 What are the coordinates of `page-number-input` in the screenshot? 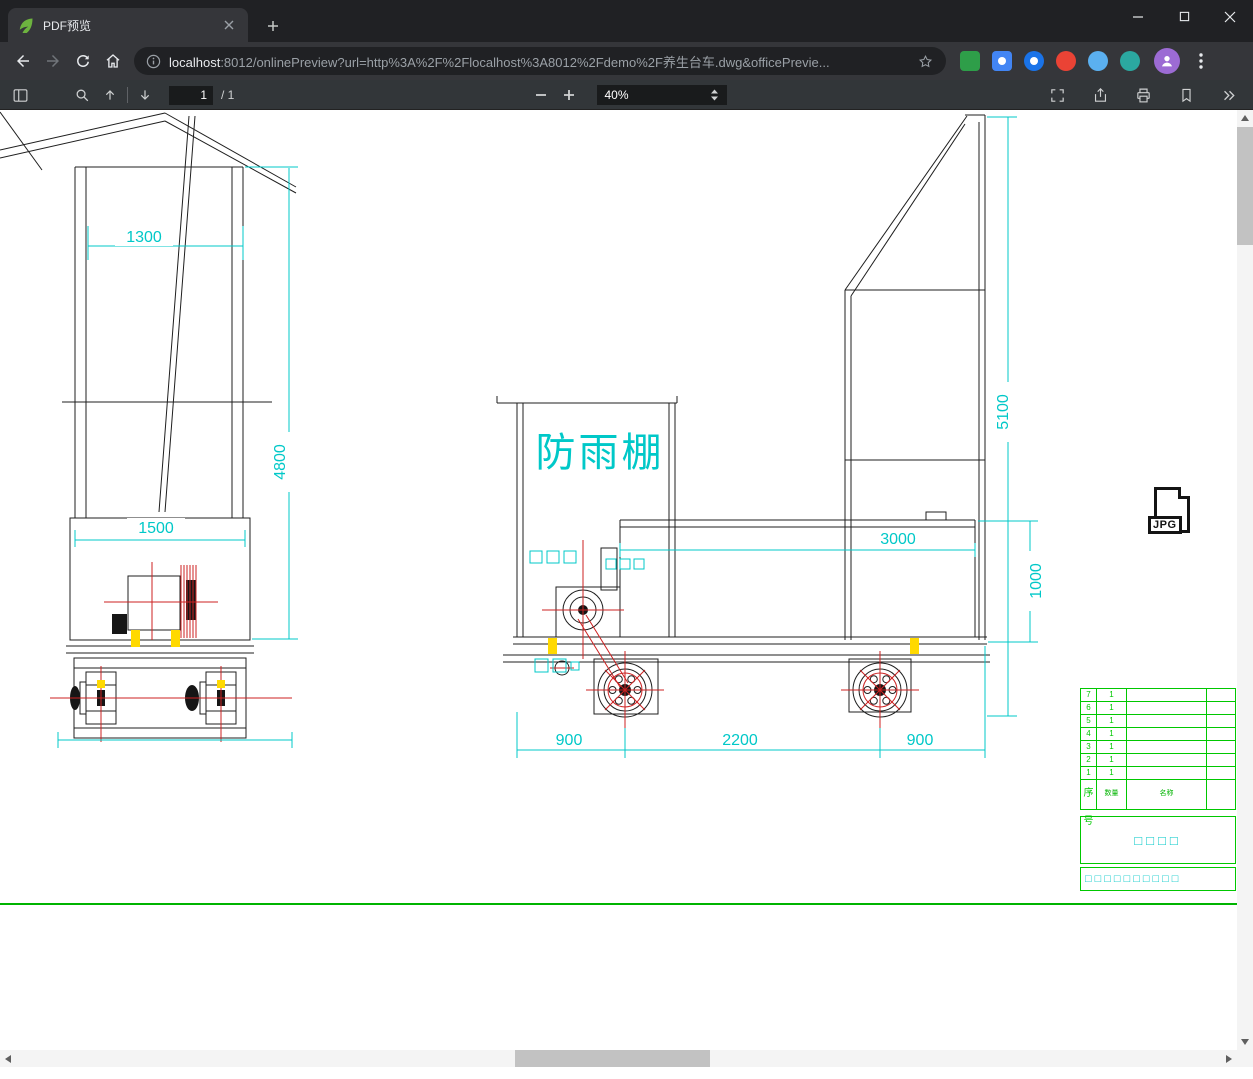 It's located at (191, 95).